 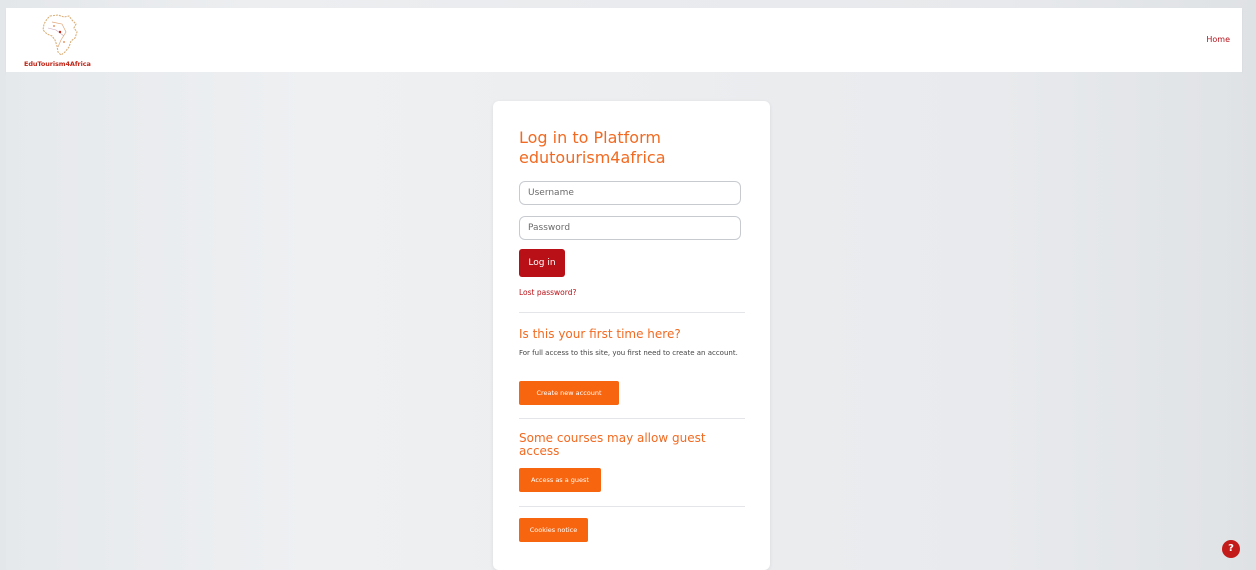 What do you see at coordinates (630, 193) in the screenshot?
I see `username-input` at bounding box center [630, 193].